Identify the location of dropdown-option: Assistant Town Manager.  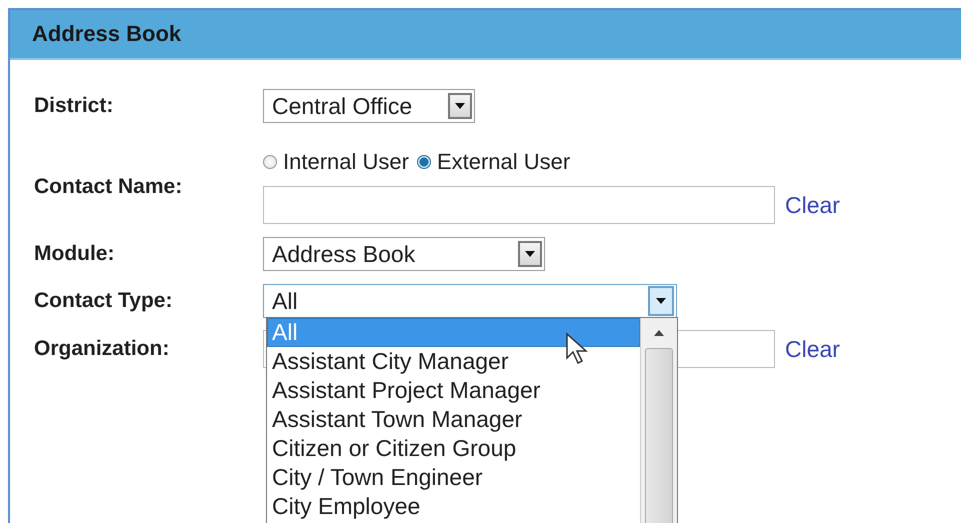
(453, 419).